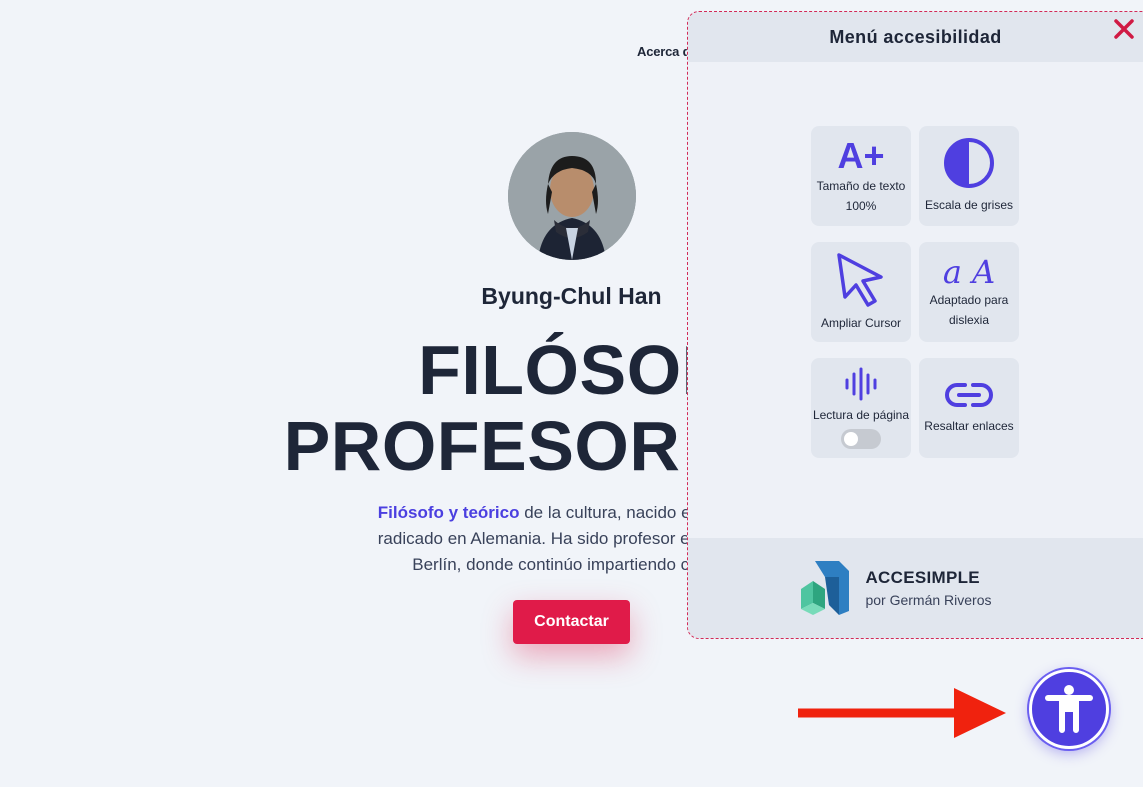 This screenshot has width=1143, height=787. I want to click on text-size-value: 100%, so click(861, 206).